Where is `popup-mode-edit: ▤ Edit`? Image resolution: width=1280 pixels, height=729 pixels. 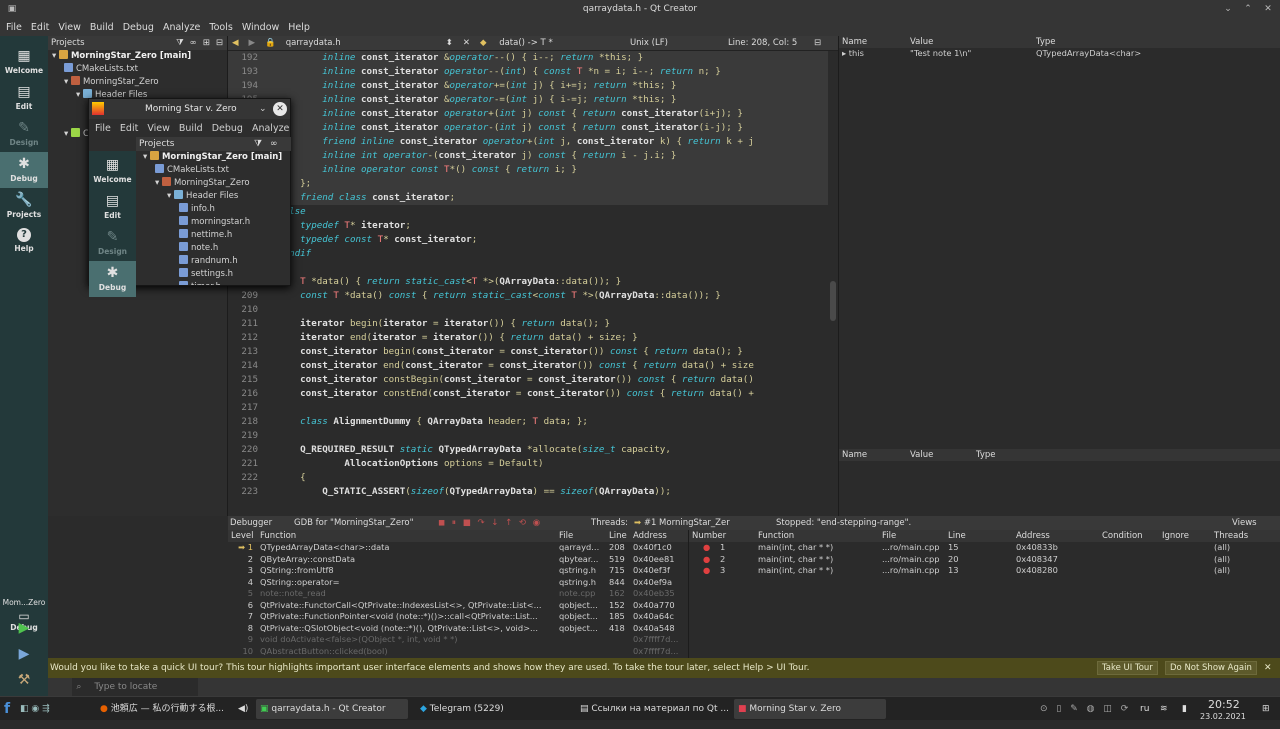
popup-mode-edit: ▤ Edit is located at coordinates (112, 207).